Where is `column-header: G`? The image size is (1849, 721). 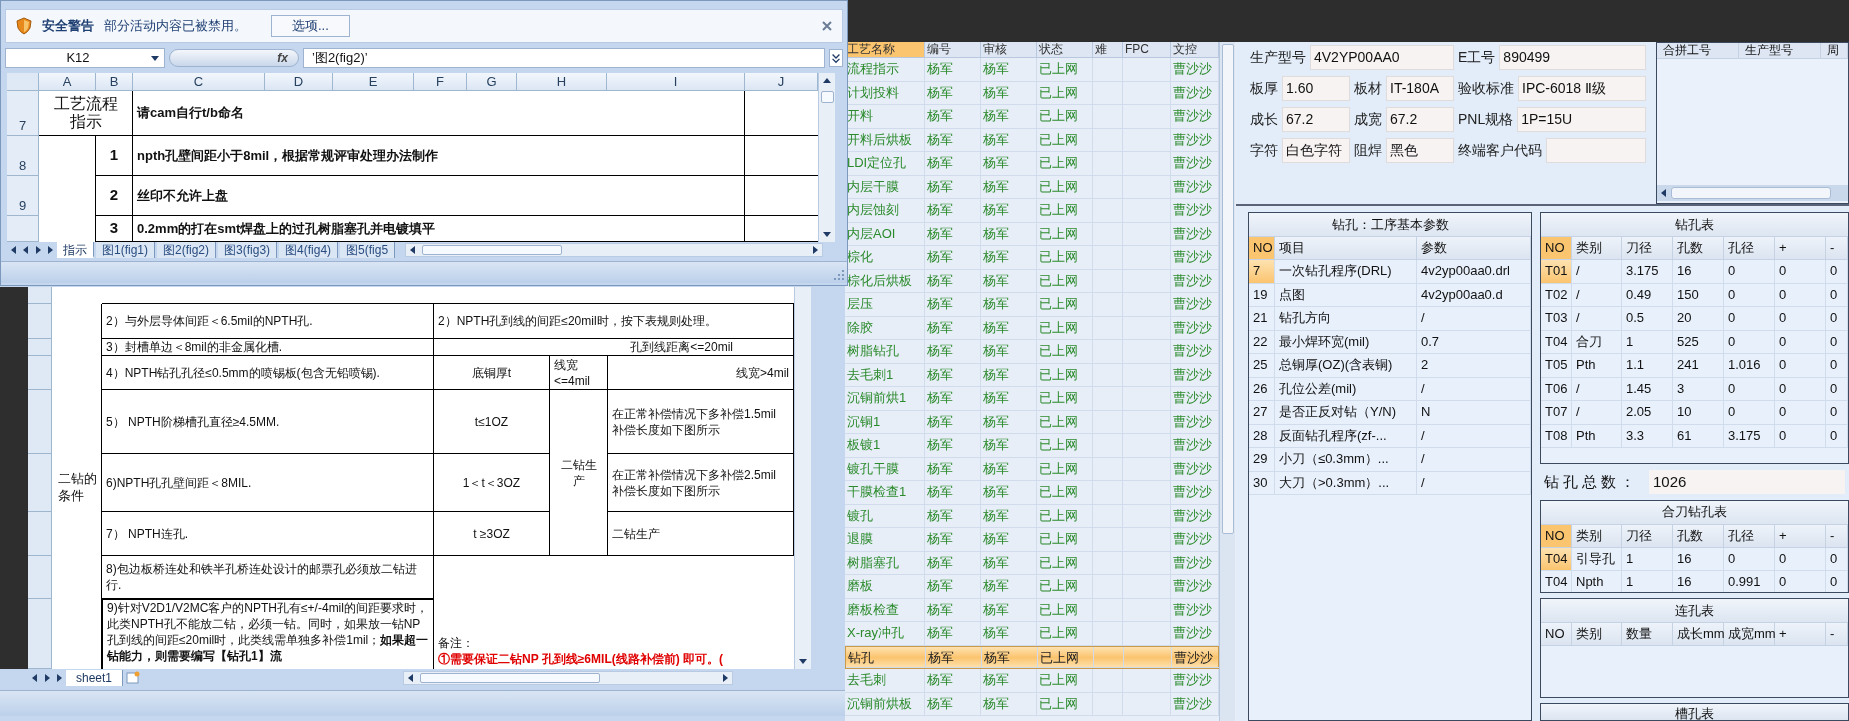
column-header: G is located at coordinates (492, 82).